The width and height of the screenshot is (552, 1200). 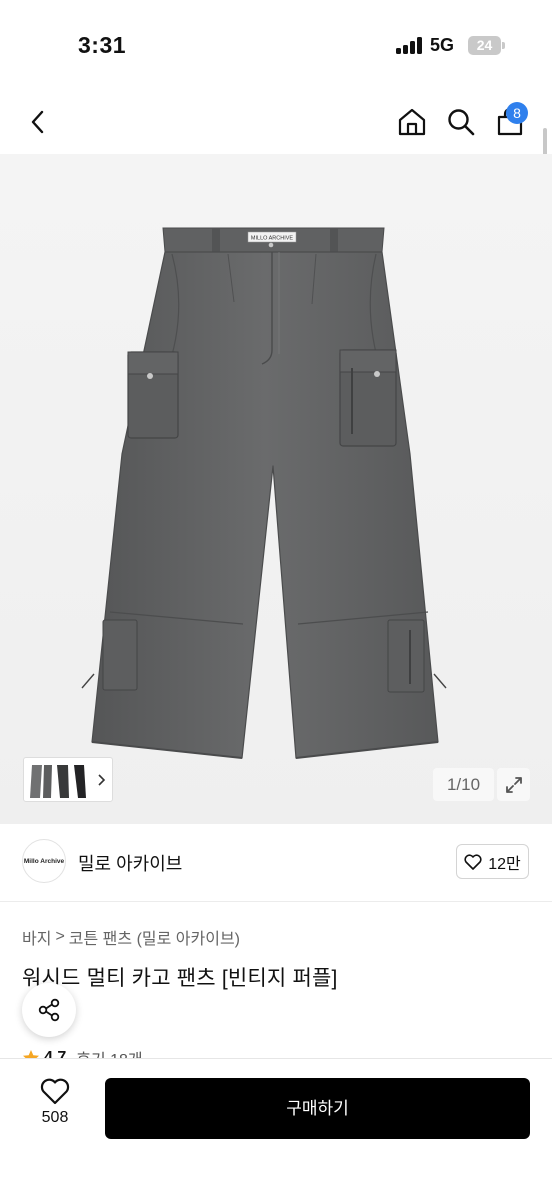 I want to click on store-like-button: 12만, so click(x=492, y=861).